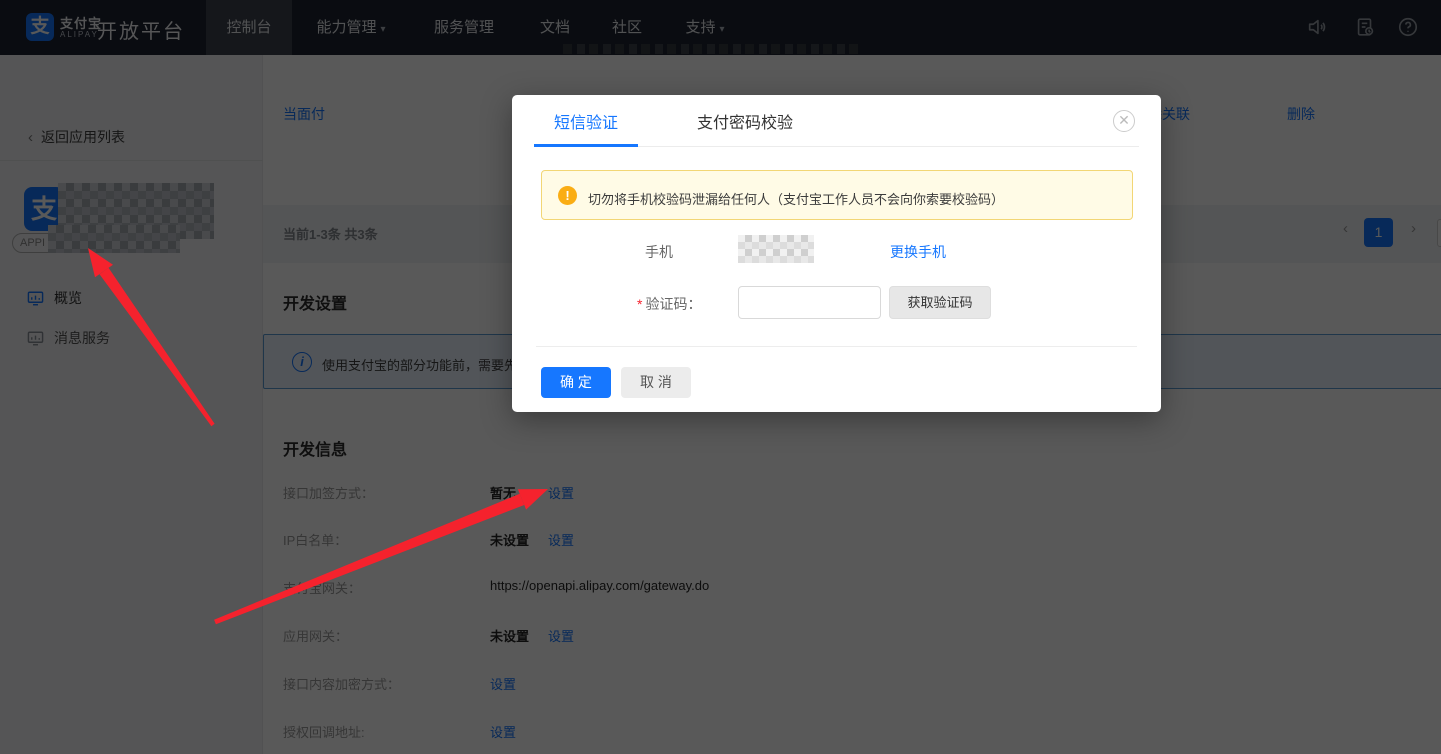 Image resolution: width=1441 pixels, height=754 pixels. Describe the element at coordinates (836, 126) in the screenshot. I see `dialog-tabbar: 短信验证 支付密码校验` at that location.